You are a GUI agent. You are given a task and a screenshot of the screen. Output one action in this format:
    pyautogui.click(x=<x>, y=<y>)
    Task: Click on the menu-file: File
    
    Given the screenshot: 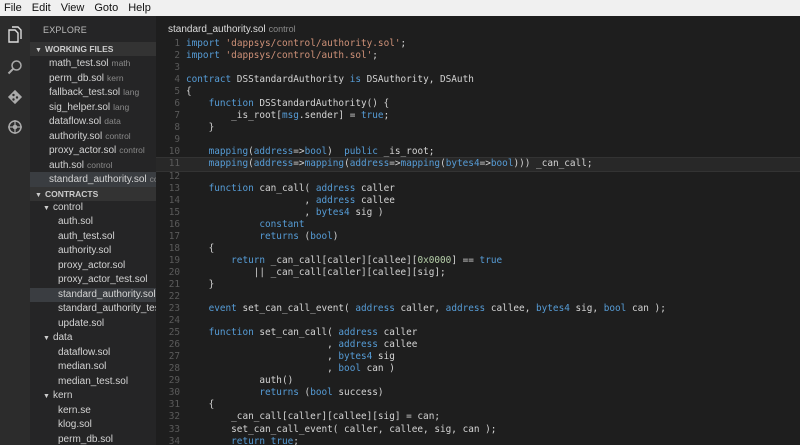 What is the action you would take?
    pyautogui.click(x=13, y=8)
    